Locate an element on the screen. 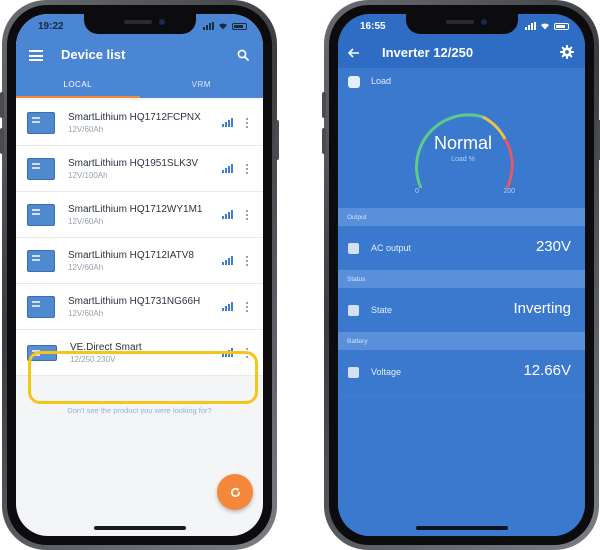 This screenshot has height=550, width=600. tab-vrm: VRM is located at coordinates (202, 86).